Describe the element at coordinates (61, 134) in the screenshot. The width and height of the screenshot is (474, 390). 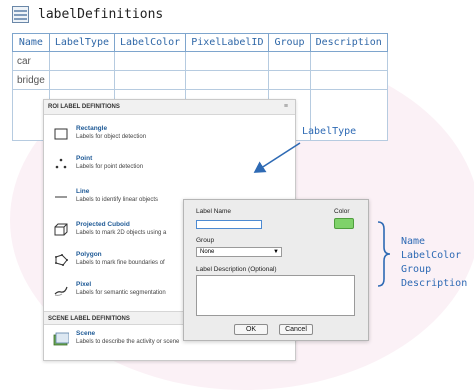
I see `rectangle-icon` at that location.